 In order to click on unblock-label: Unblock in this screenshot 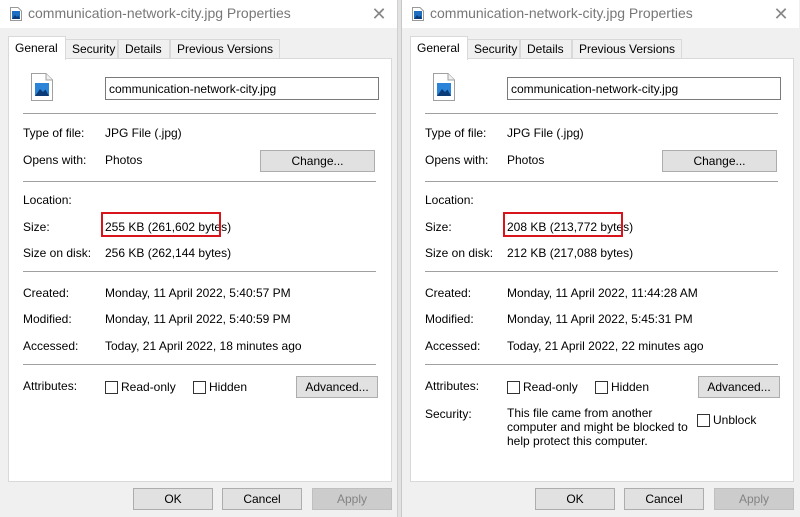, I will do `click(735, 420)`.